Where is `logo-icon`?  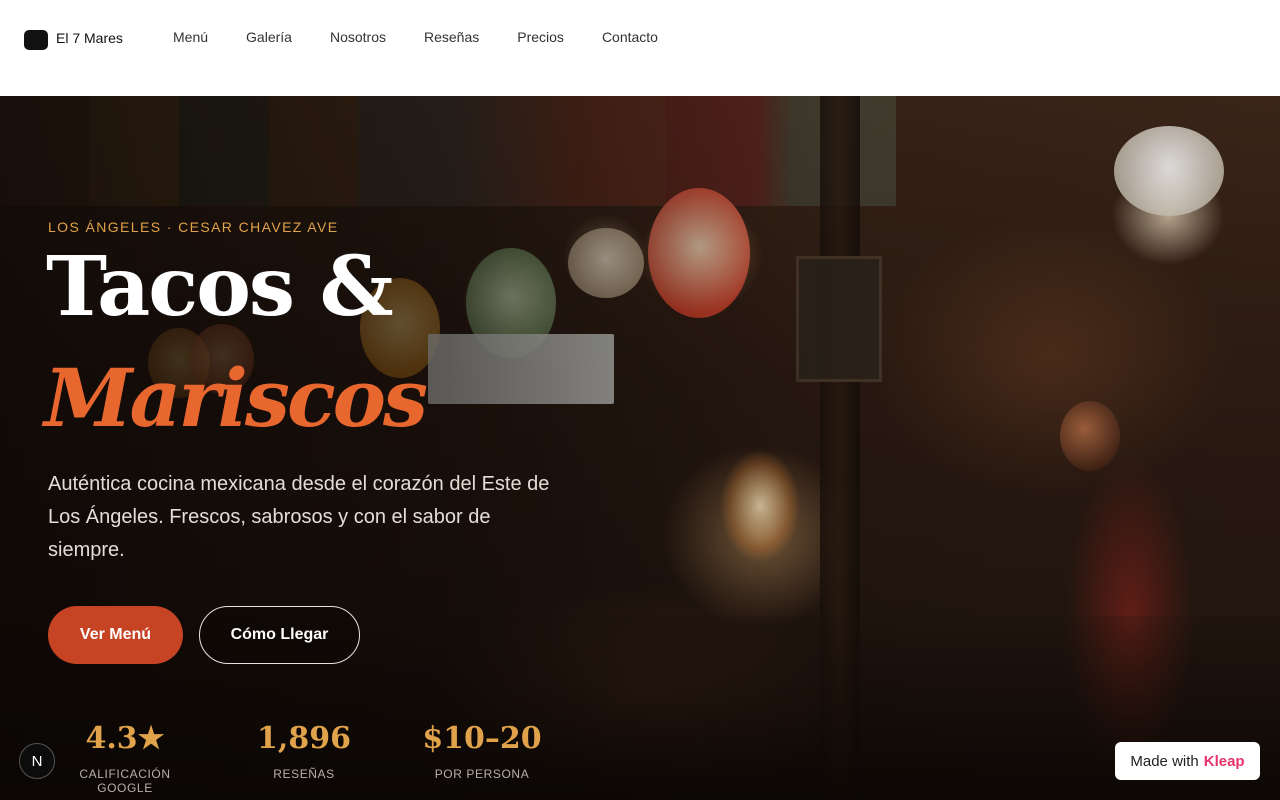
logo-icon is located at coordinates (36, 40).